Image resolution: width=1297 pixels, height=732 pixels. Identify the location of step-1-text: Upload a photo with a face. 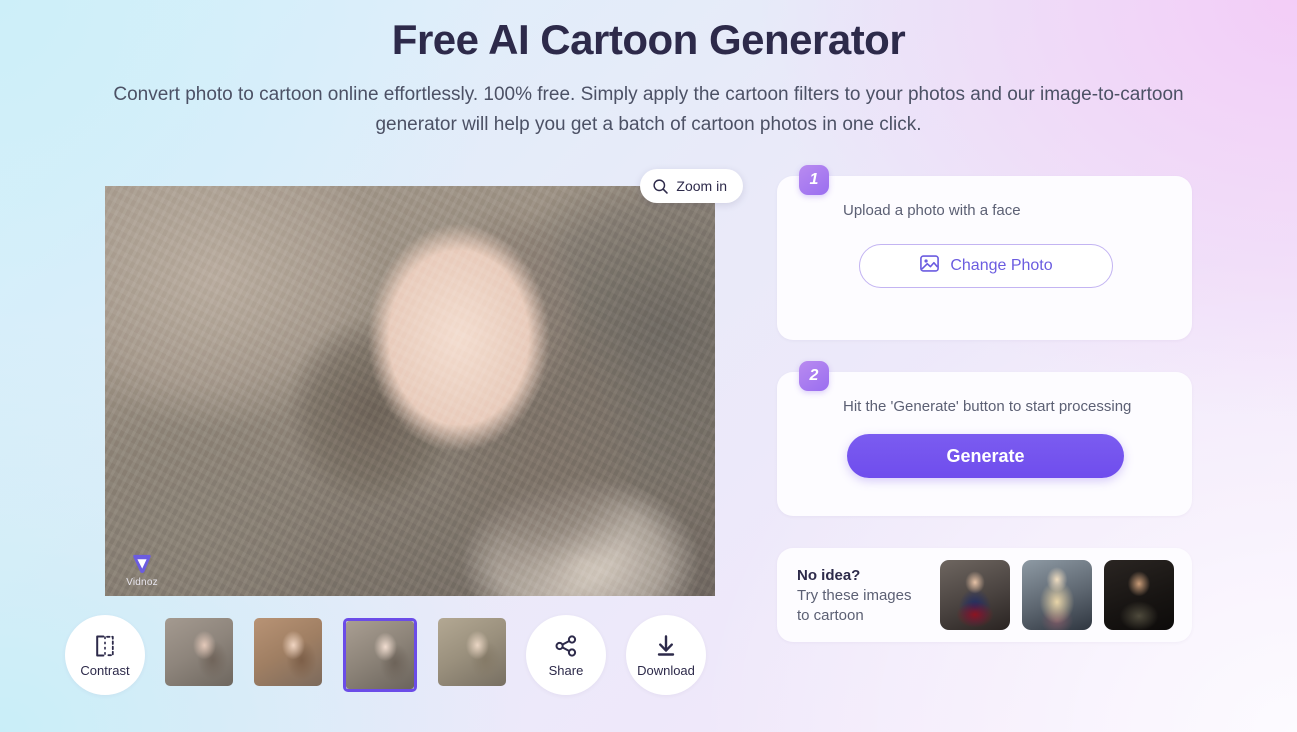
(932, 210).